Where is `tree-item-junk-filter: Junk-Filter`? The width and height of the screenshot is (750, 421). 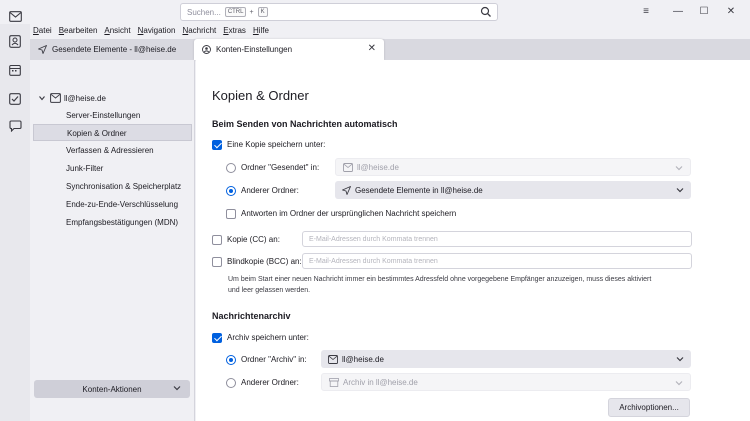 tree-item-junk-filter: Junk-Filter is located at coordinates (112, 168).